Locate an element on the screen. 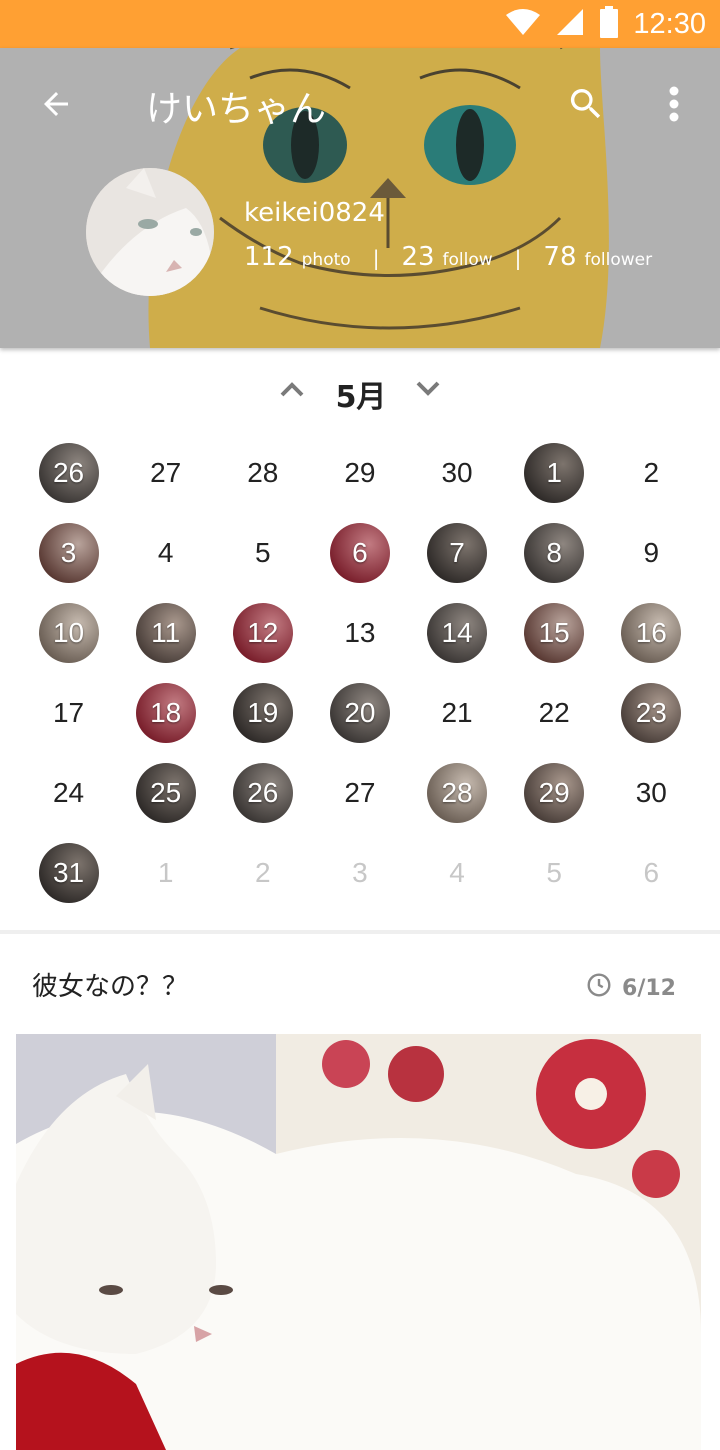 This screenshot has width=720, height=1450. calendar-day-with-photo: 23 is located at coordinates (651, 713).